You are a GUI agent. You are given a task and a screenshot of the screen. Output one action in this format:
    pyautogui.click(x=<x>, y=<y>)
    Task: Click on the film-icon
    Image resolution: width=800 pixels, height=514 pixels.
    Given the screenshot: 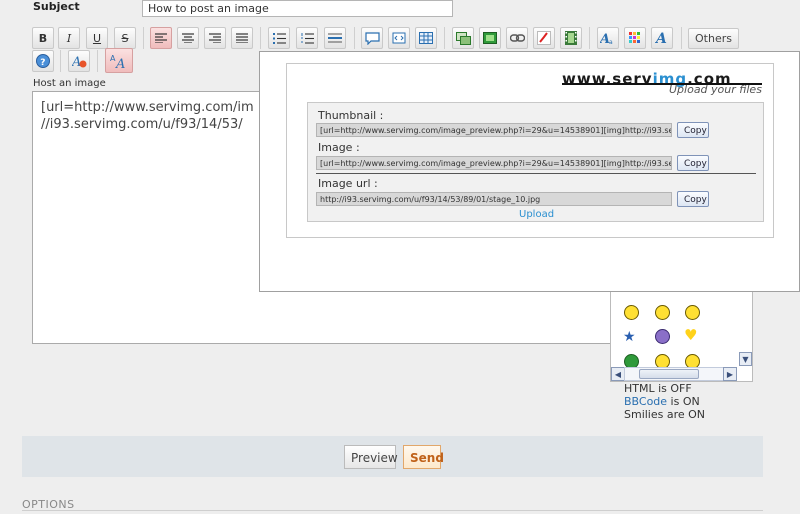 What is the action you would take?
    pyautogui.click(x=571, y=38)
    